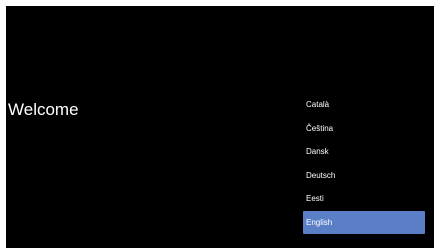  I want to click on language-option-english: English, so click(364, 222).